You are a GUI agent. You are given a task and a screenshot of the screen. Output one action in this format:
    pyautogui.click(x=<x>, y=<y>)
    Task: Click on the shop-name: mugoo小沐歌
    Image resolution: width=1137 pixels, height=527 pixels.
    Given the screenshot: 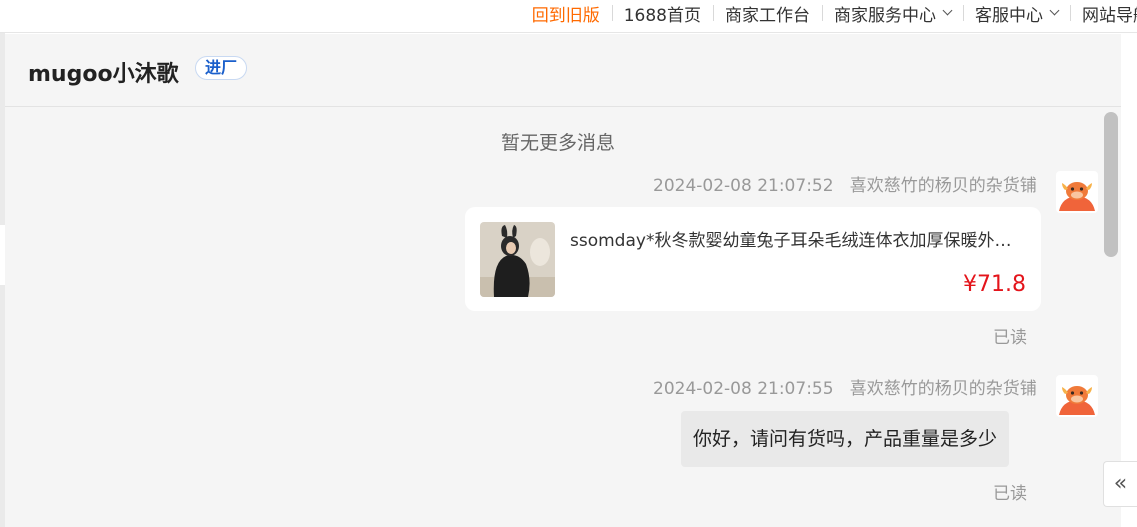 What is the action you would take?
    pyautogui.click(x=103, y=74)
    